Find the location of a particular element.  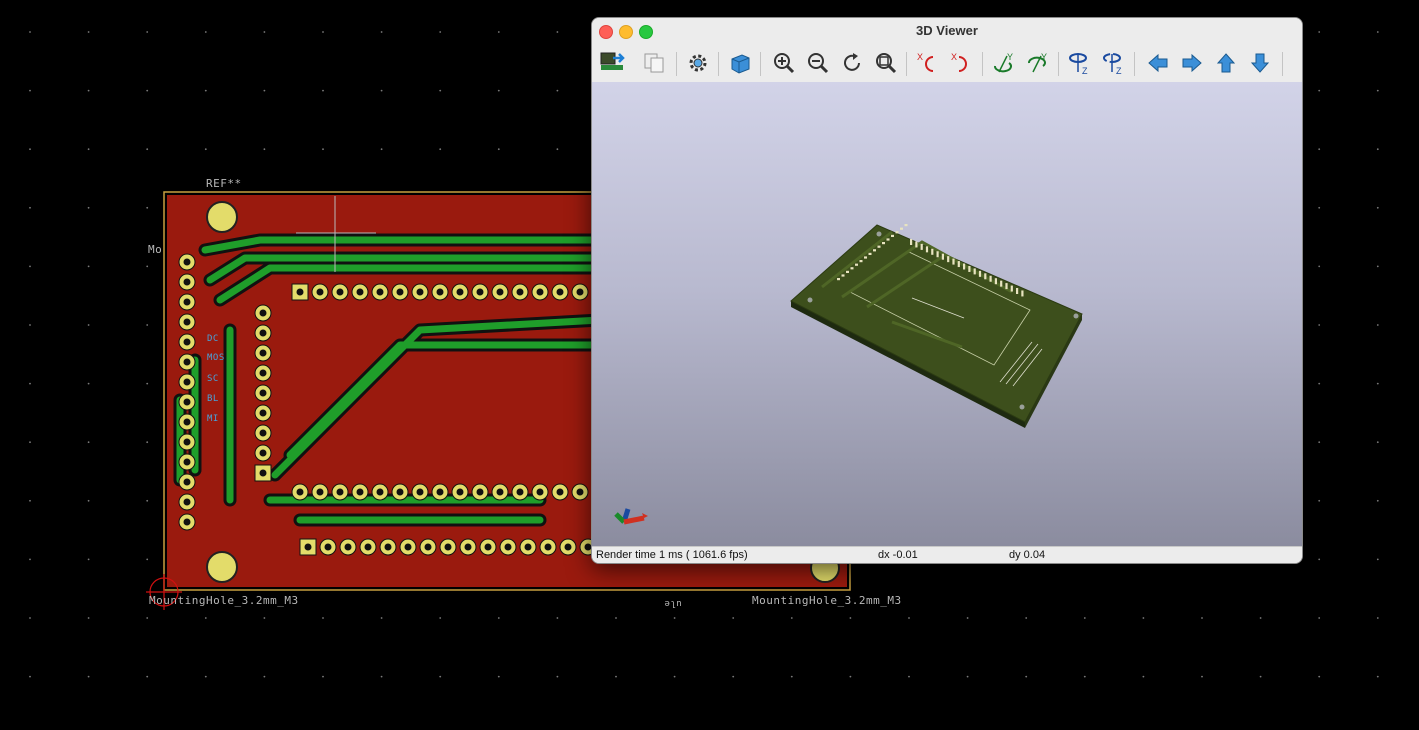

rotate-x-ccw-icon: X is located at coordinates (928, 63).